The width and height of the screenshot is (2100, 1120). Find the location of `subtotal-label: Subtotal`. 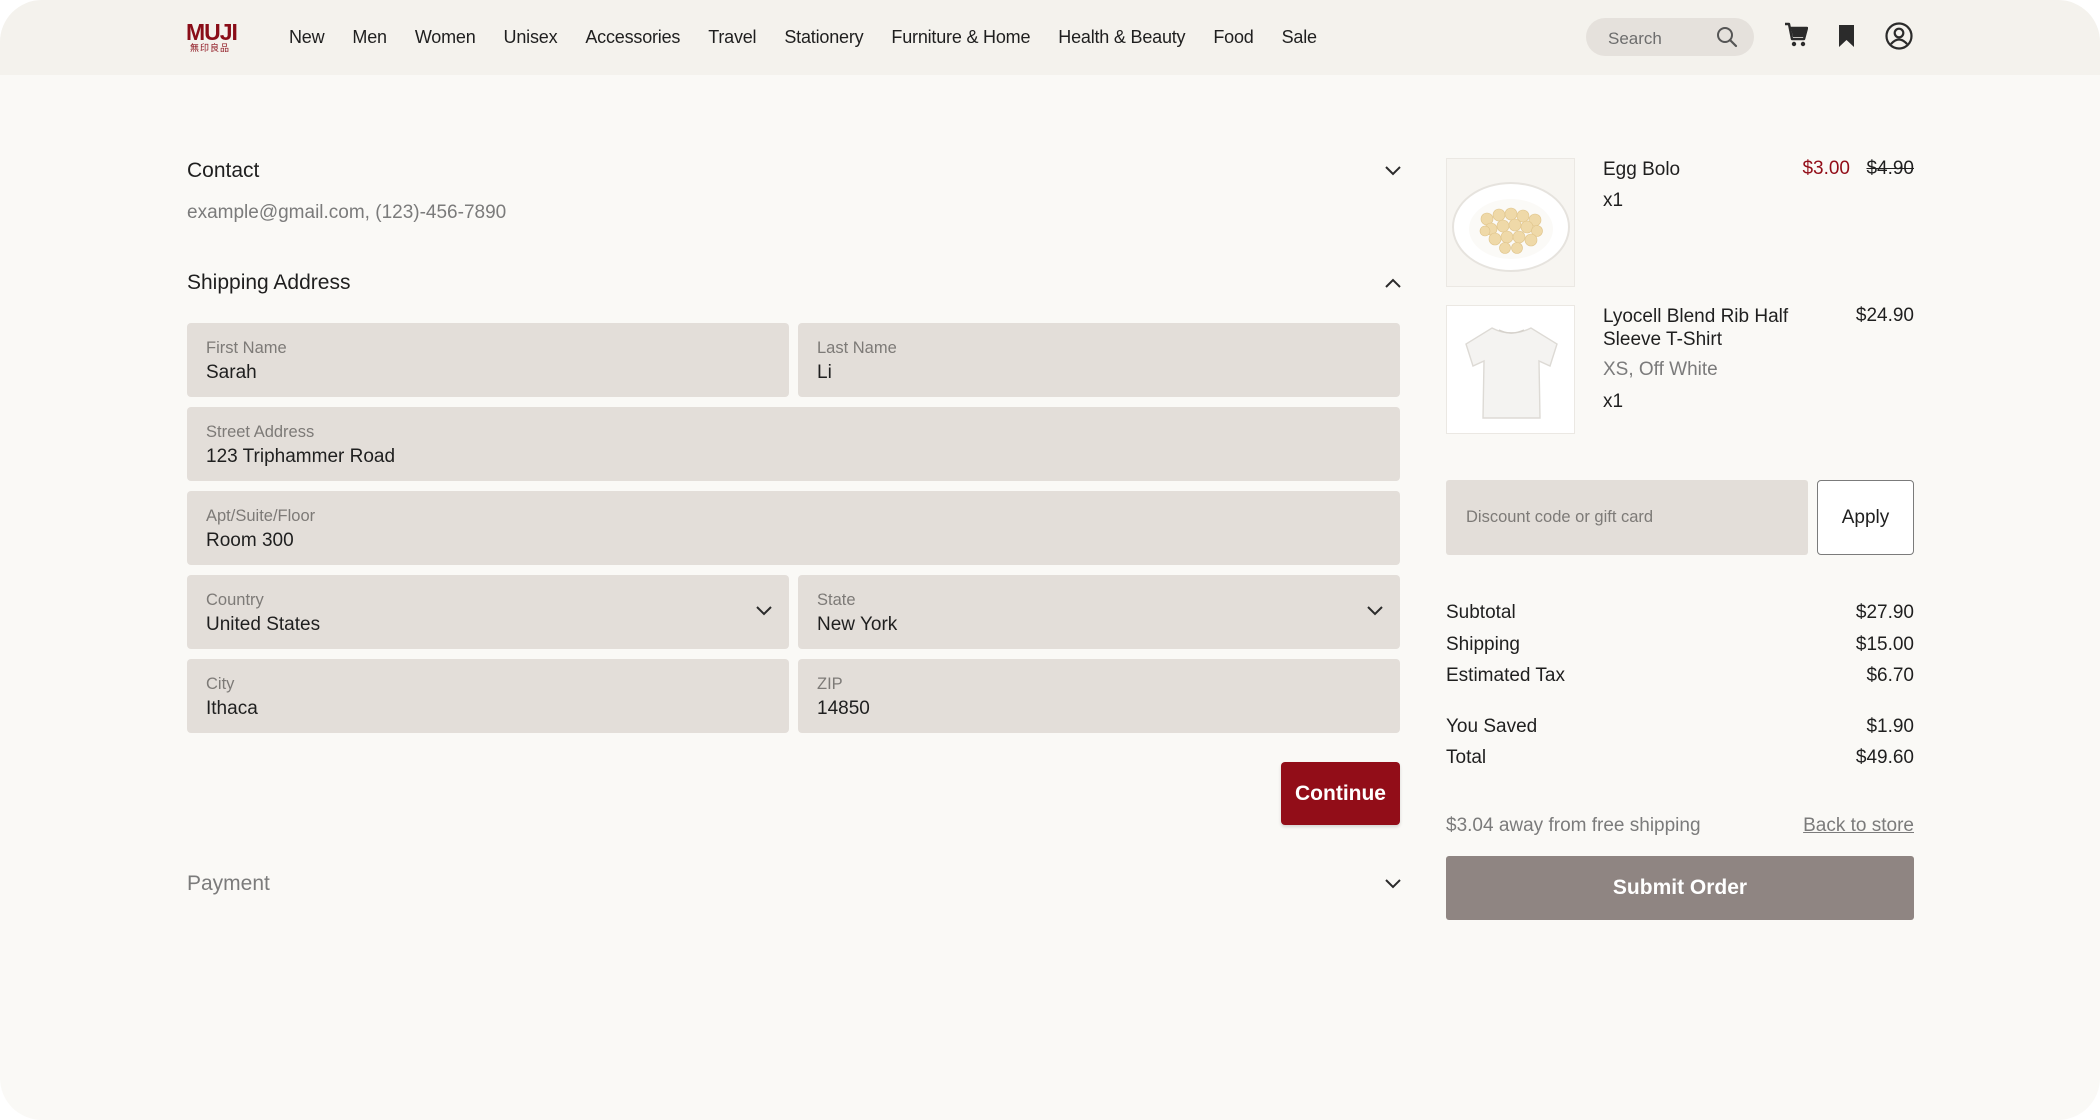

subtotal-label: Subtotal is located at coordinates (1481, 612).